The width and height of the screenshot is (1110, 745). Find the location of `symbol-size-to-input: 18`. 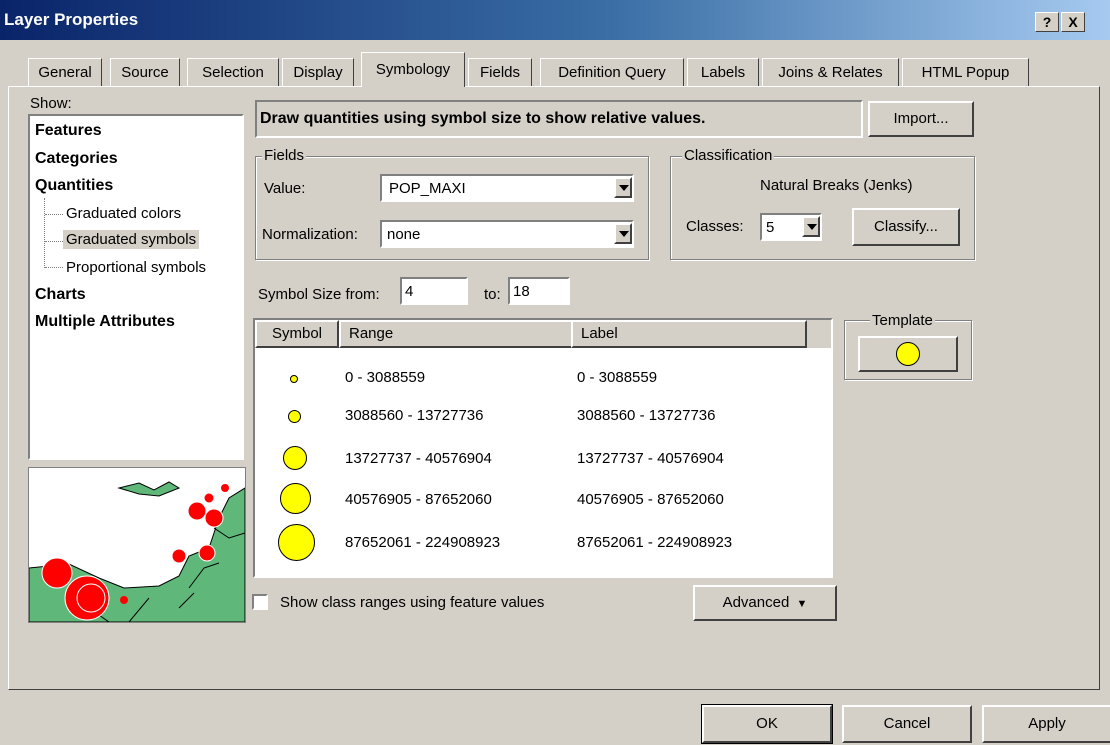

symbol-size-to-input: 18 is located at coordinates (539, 291).